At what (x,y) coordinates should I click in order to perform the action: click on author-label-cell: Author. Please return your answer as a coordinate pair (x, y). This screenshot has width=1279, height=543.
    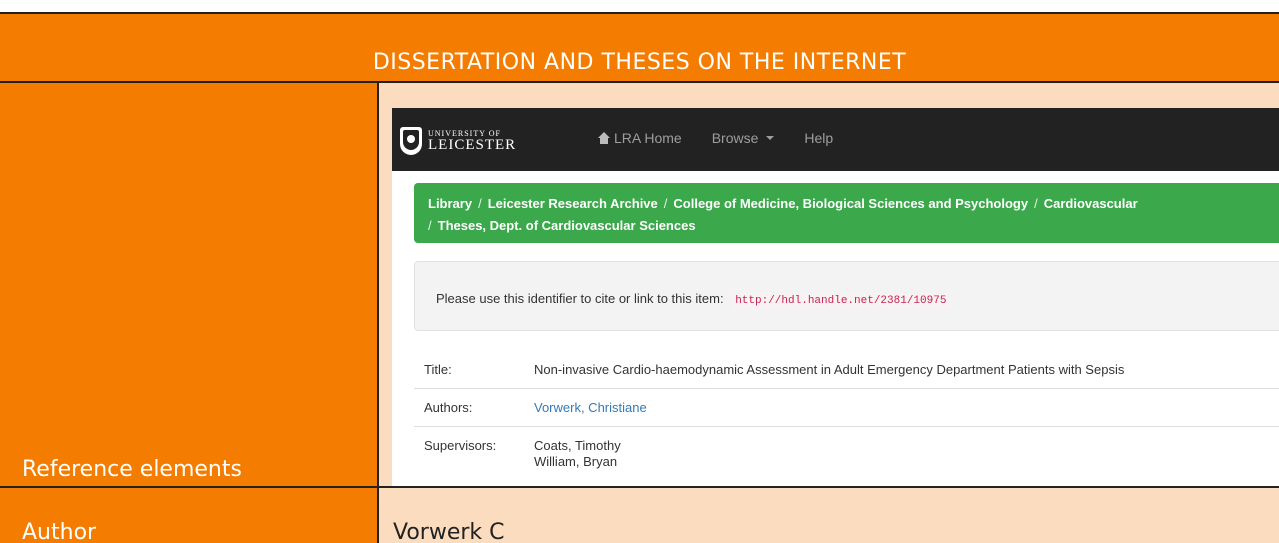
    Looking at the image, I should click on (189, 515).